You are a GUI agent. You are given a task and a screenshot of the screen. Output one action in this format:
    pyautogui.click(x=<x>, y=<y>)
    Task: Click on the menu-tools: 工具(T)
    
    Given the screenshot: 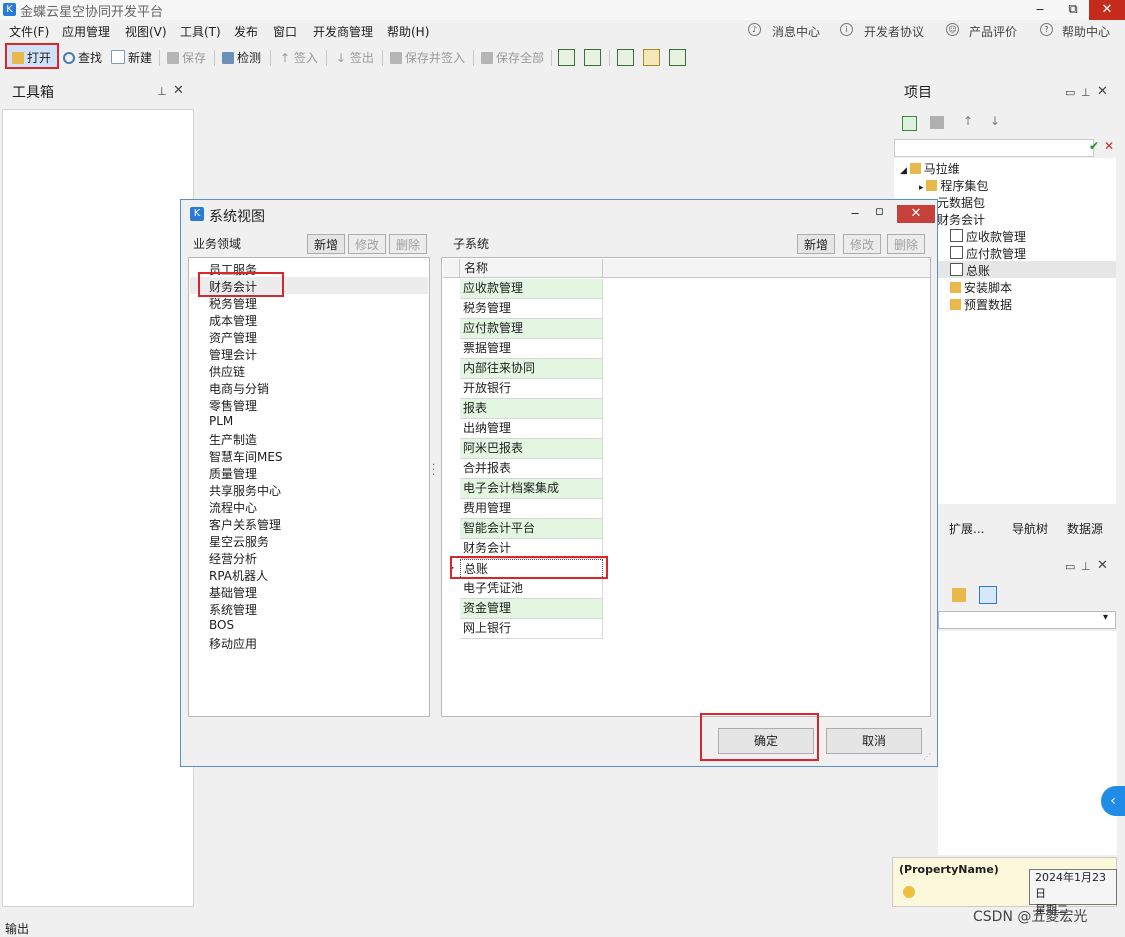 What is the action you would take?
    pyautogui.click(x=200, y=31)
    